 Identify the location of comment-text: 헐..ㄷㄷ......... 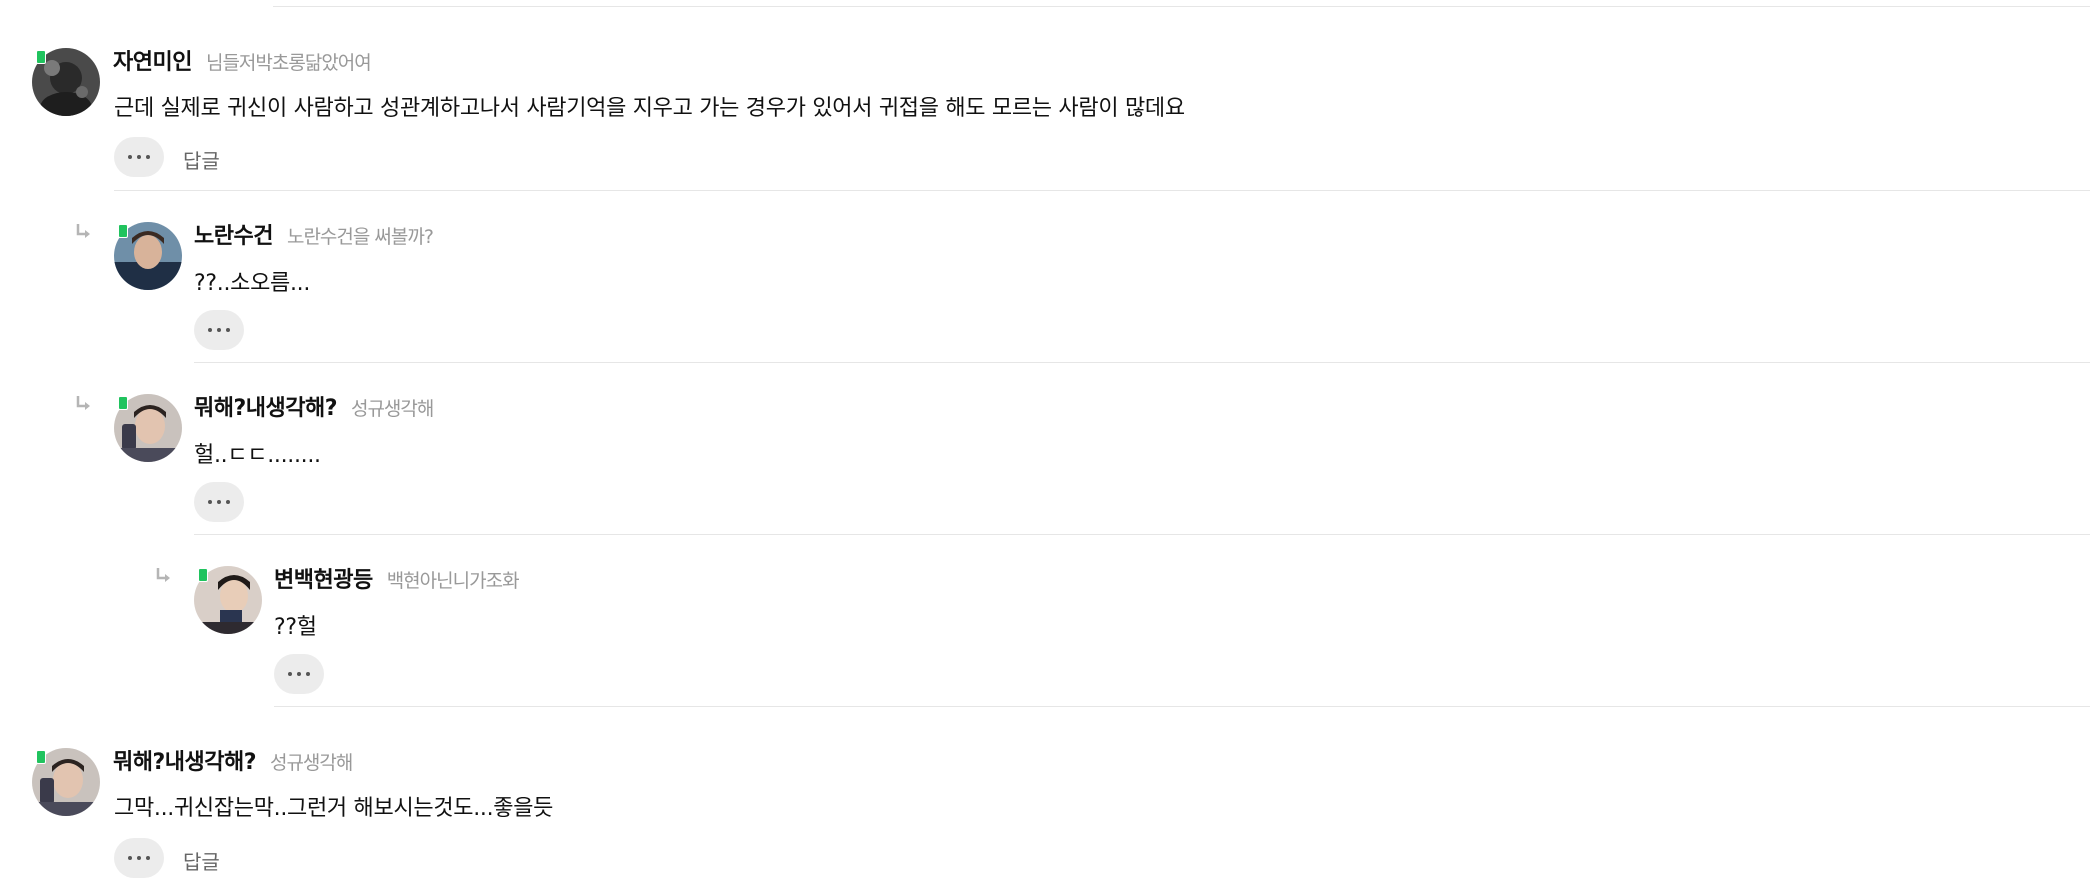
(257, 455).